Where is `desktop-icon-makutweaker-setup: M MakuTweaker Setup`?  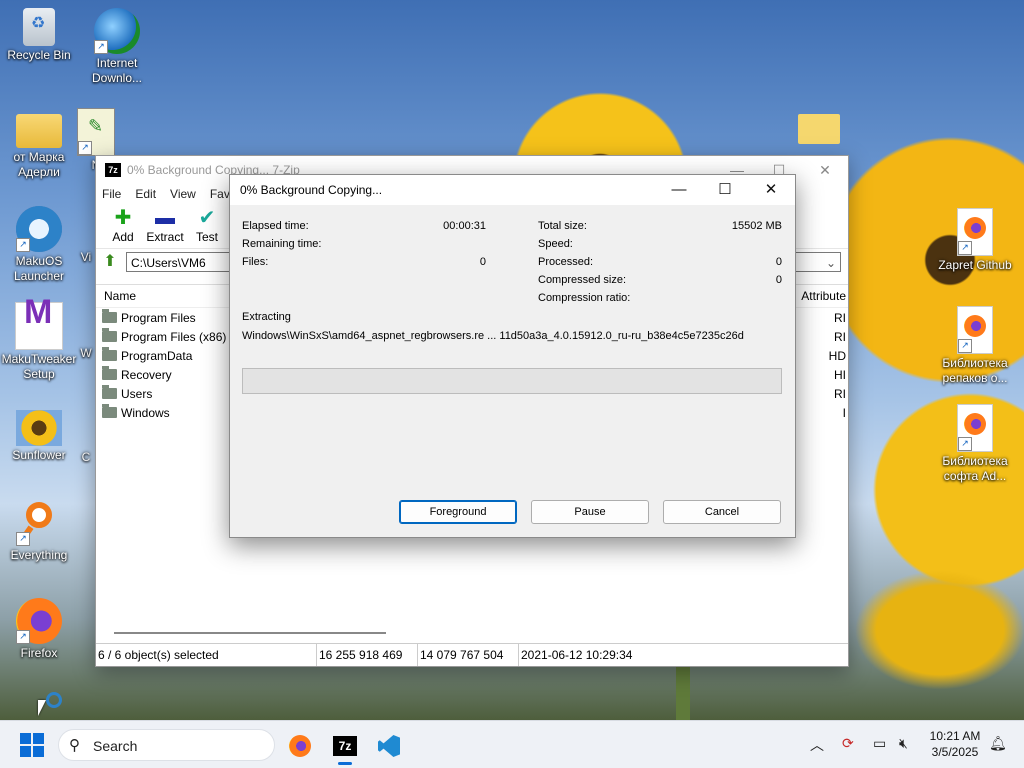
desktop-icon-makutweaker-setup: M MakuTweaker Setup is located at coordinates (40, 338).